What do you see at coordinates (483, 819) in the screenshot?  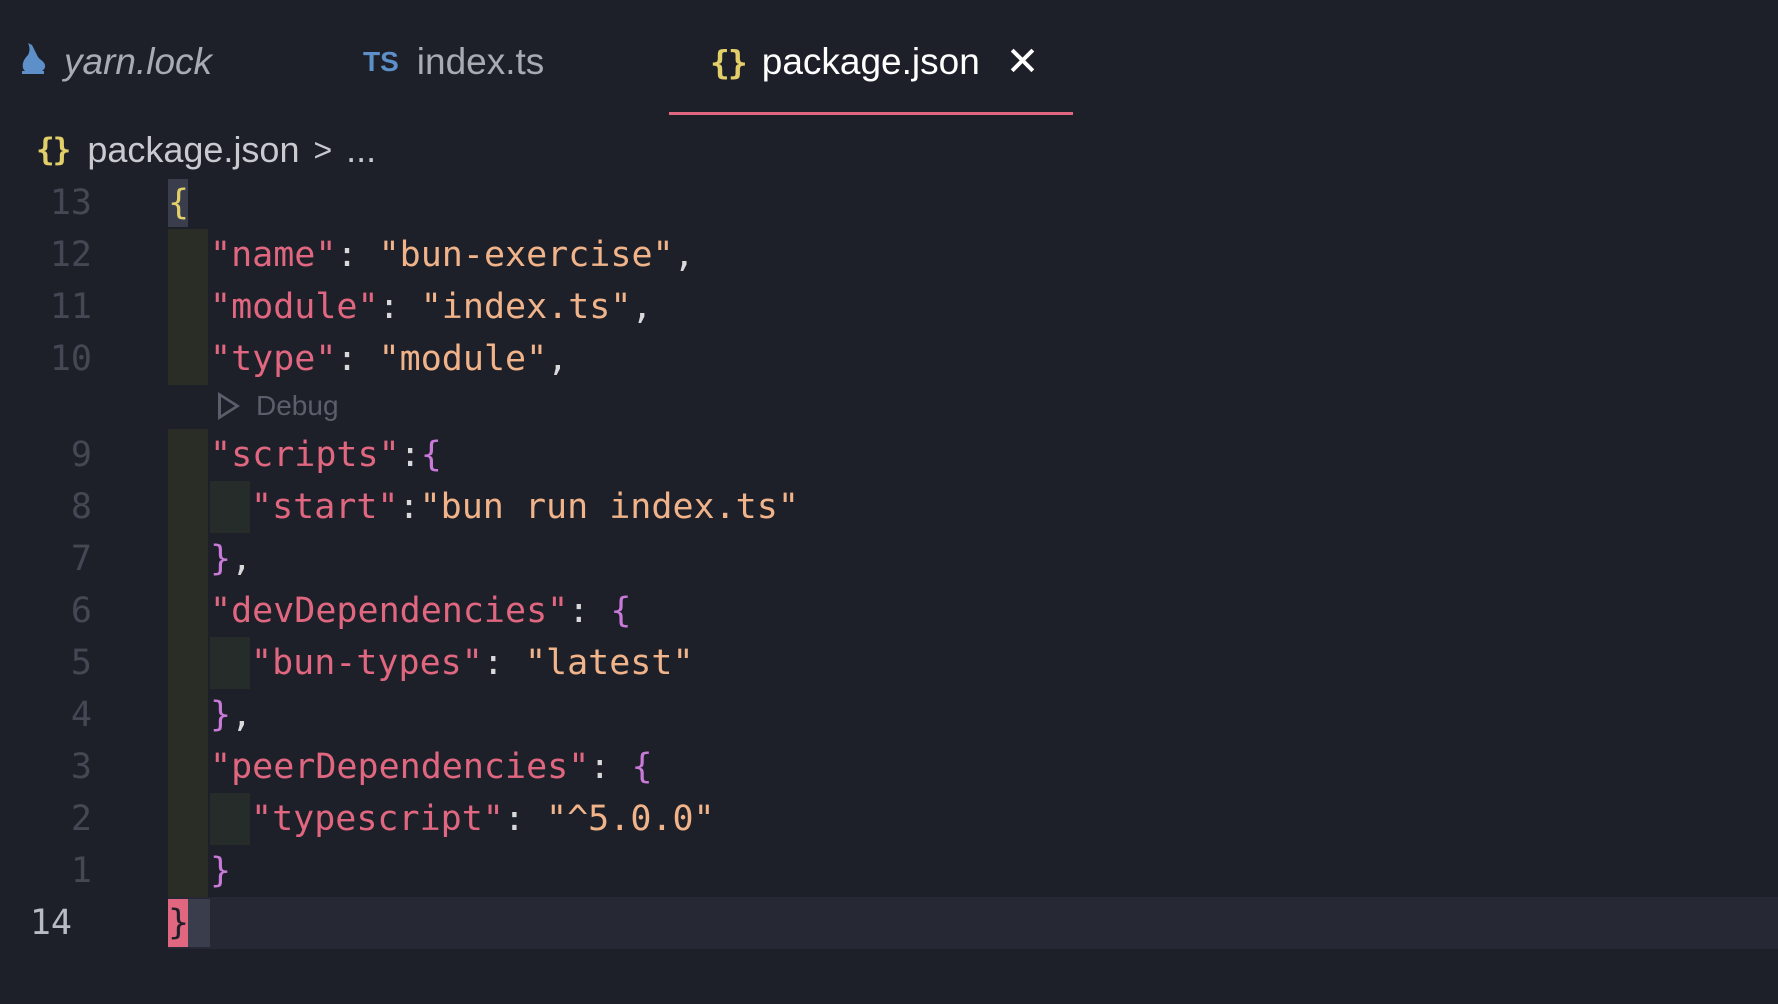 I see `code-text: "typescript": "^5.0.0"` at bounding box center [483, 819].